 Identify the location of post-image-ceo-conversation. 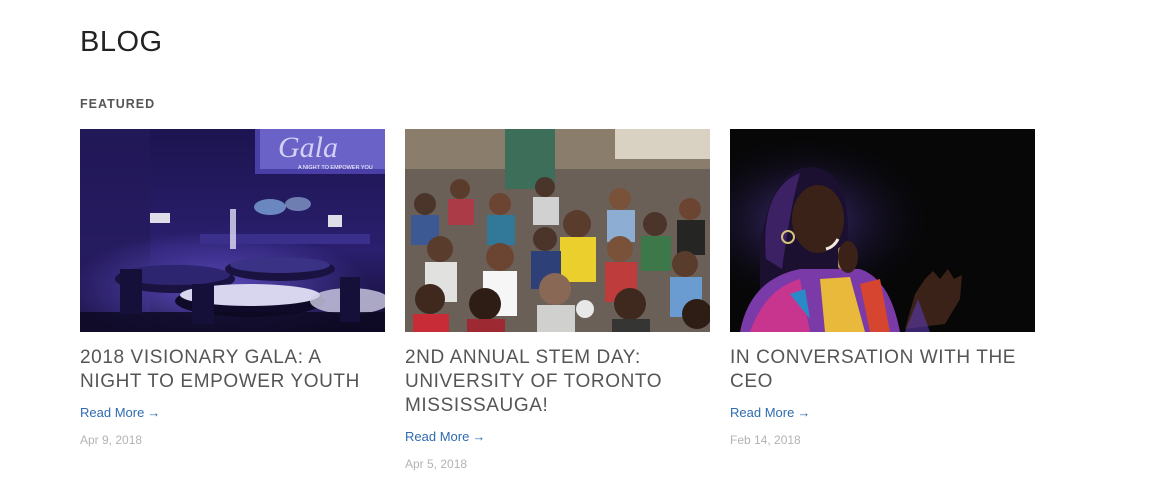
(882, 230).